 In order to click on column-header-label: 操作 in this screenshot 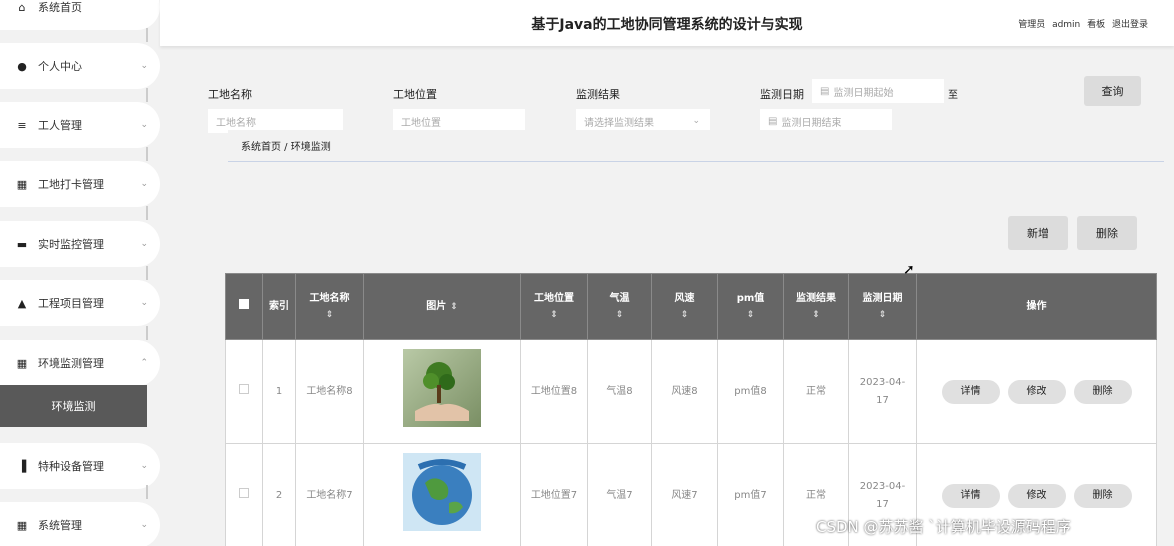, I will do `click(1036, 306)`.